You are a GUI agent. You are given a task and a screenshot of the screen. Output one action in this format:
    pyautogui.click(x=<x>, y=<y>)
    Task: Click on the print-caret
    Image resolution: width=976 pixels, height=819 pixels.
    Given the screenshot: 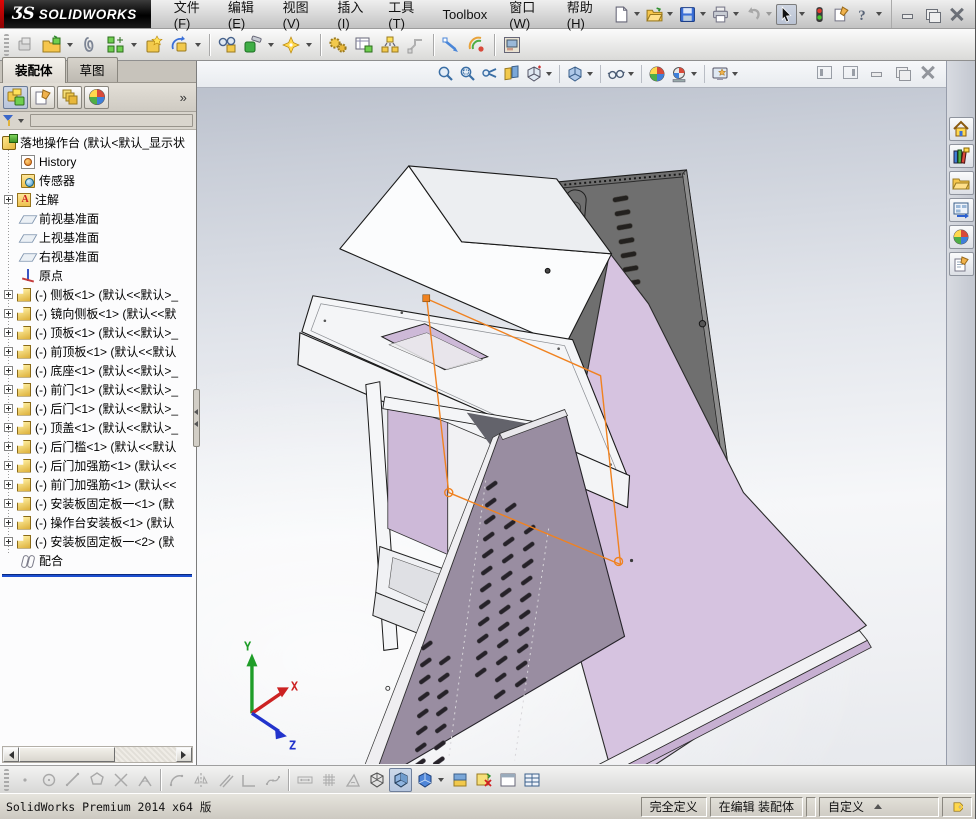 What is the action you would take?
    pyautogui.click(x=736, y=14)
    